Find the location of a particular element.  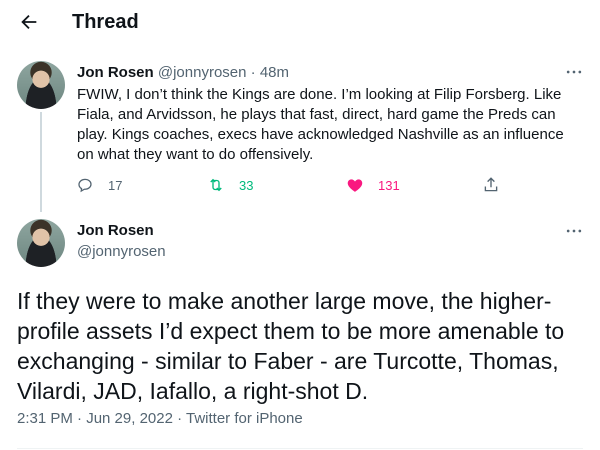

back-arrow-icon is located at coordinates (29, 22).